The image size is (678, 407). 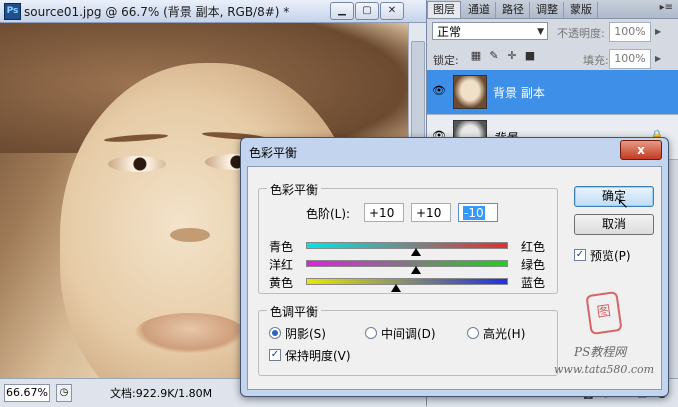 I want to click on magenta-green-slider-thumb, so click(x=416, y=270).